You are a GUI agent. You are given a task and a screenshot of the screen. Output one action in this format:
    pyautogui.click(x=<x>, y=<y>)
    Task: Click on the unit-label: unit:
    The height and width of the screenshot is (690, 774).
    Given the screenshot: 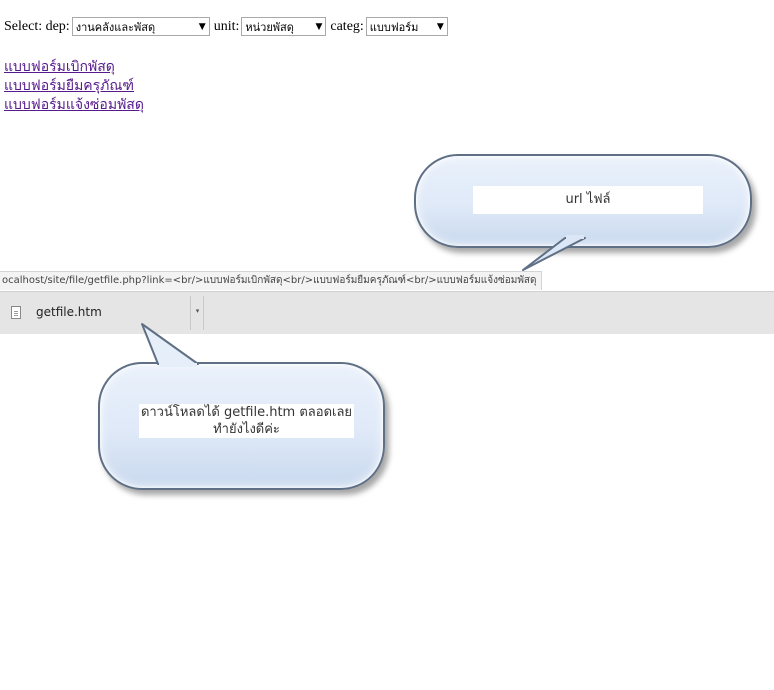 What is the action you would take?
    pyautogui.click(x=226, y=26)
    